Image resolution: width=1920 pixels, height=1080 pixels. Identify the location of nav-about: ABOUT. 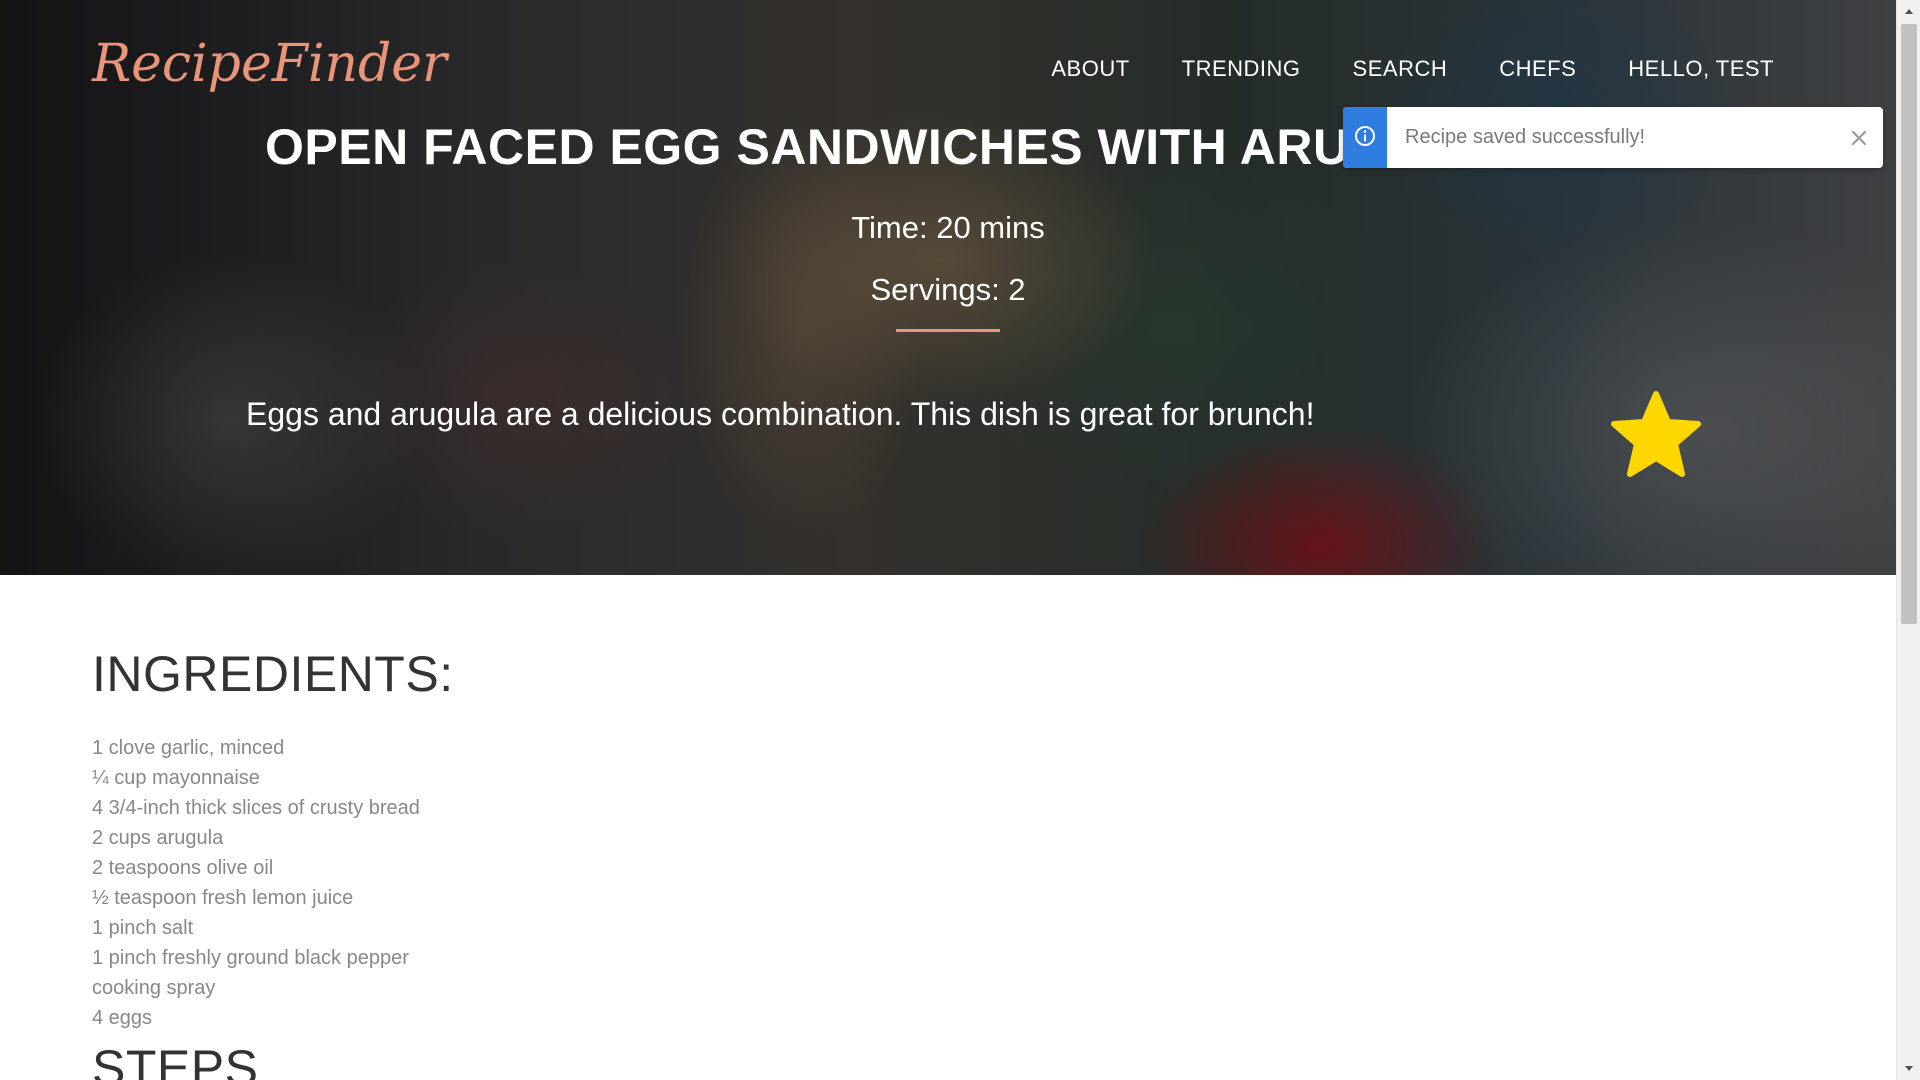
(1090, 69).